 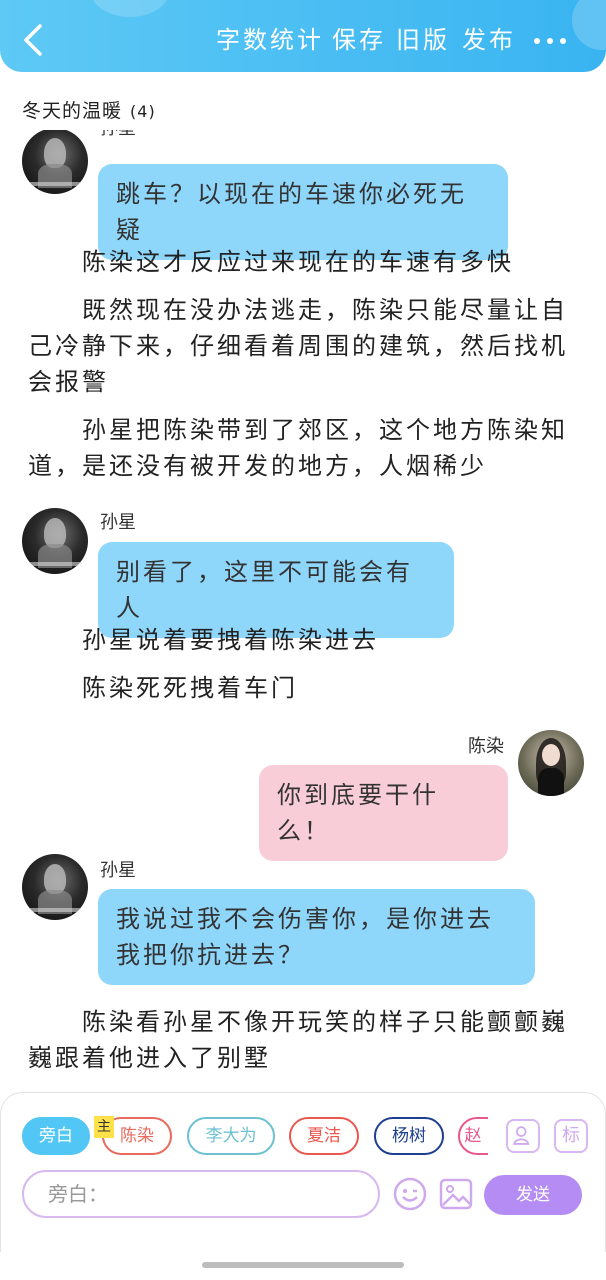 What do you see at coordinates (316, 937) in the screenshot?
I see `message-bubble: 我说过我不会伤害你，是你进去我把你抗进去？` at bounding box center [316, 937].